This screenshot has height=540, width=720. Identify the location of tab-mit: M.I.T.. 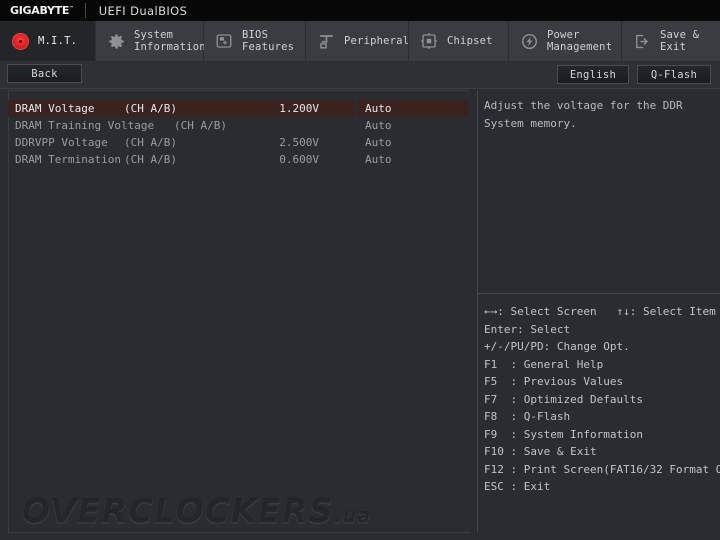
(48, 41).